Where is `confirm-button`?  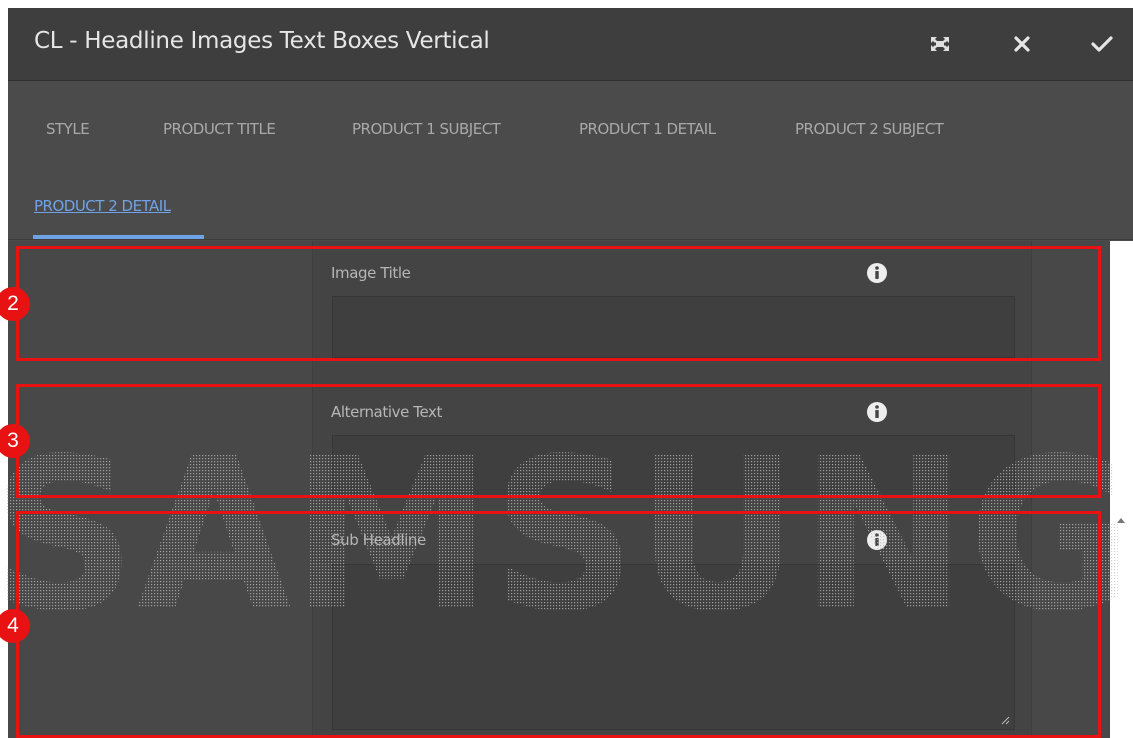 confirm-button is located at coordinates (1102, 44).